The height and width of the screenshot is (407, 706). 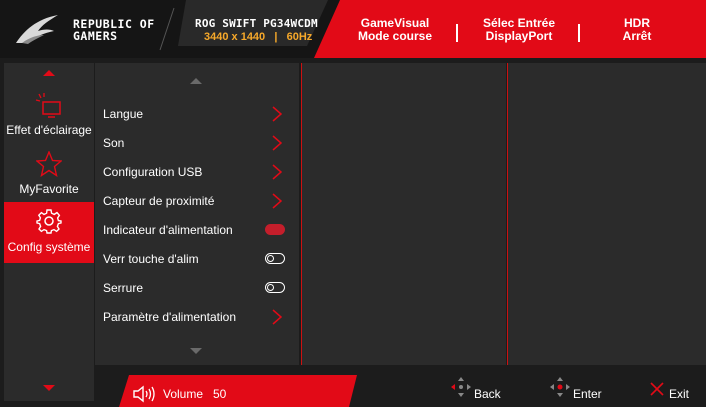 What do you see at coordinates (235, 37) in the screenshot?
I see `resolution: 3440 x 1440` at bounding box center [235, 37].